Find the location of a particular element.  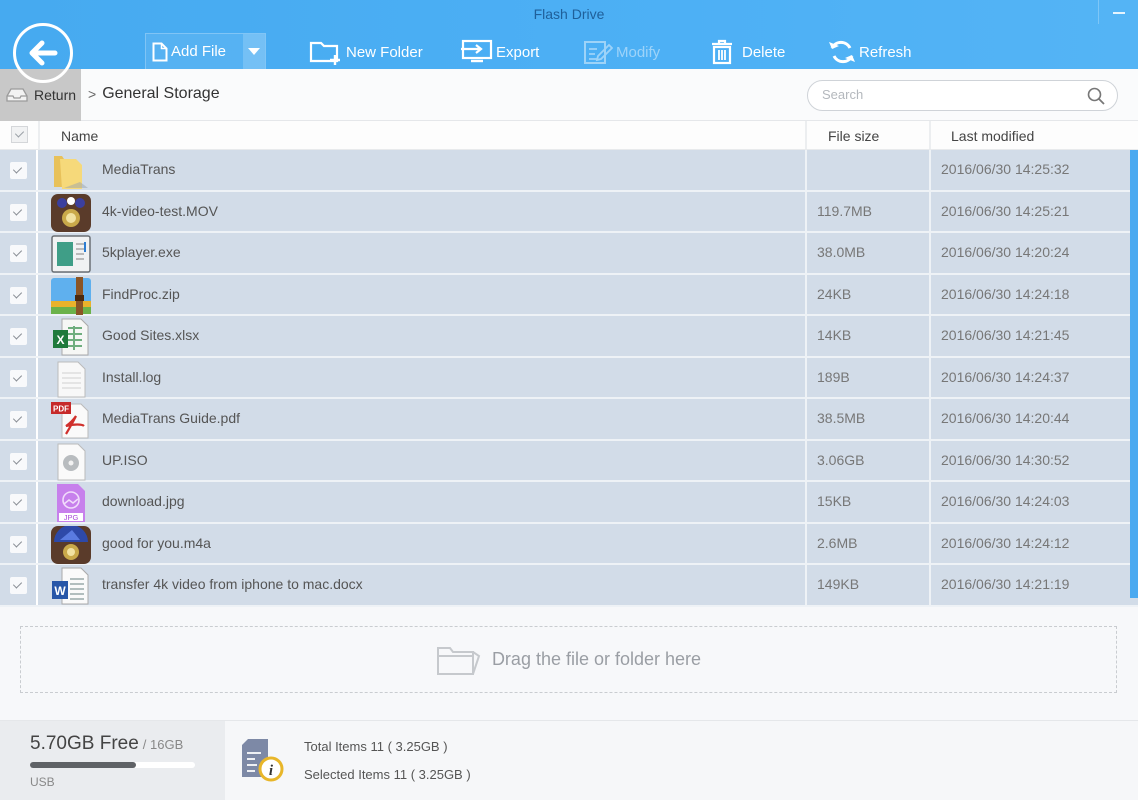

table-row: good for you.m4a 2.6MB 2016/06/30 14:24:12 is located at coordinates (569, 544).